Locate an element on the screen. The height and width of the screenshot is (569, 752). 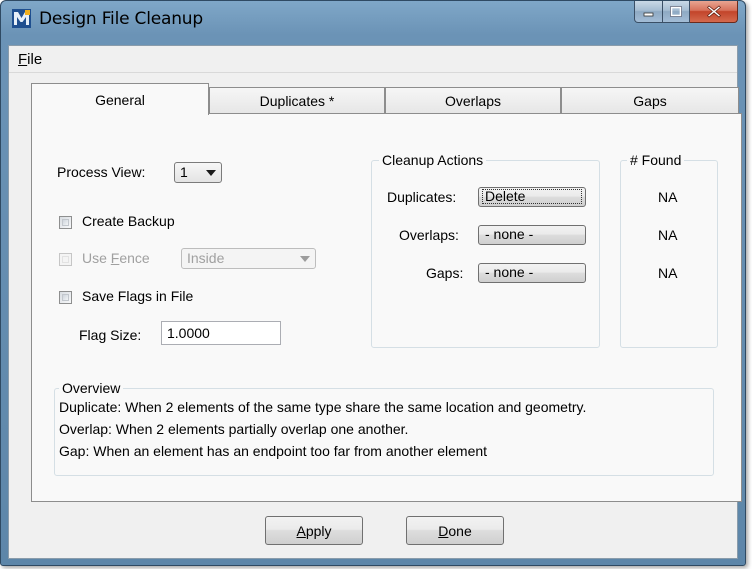
close-button is located at coordinates (714, 12).